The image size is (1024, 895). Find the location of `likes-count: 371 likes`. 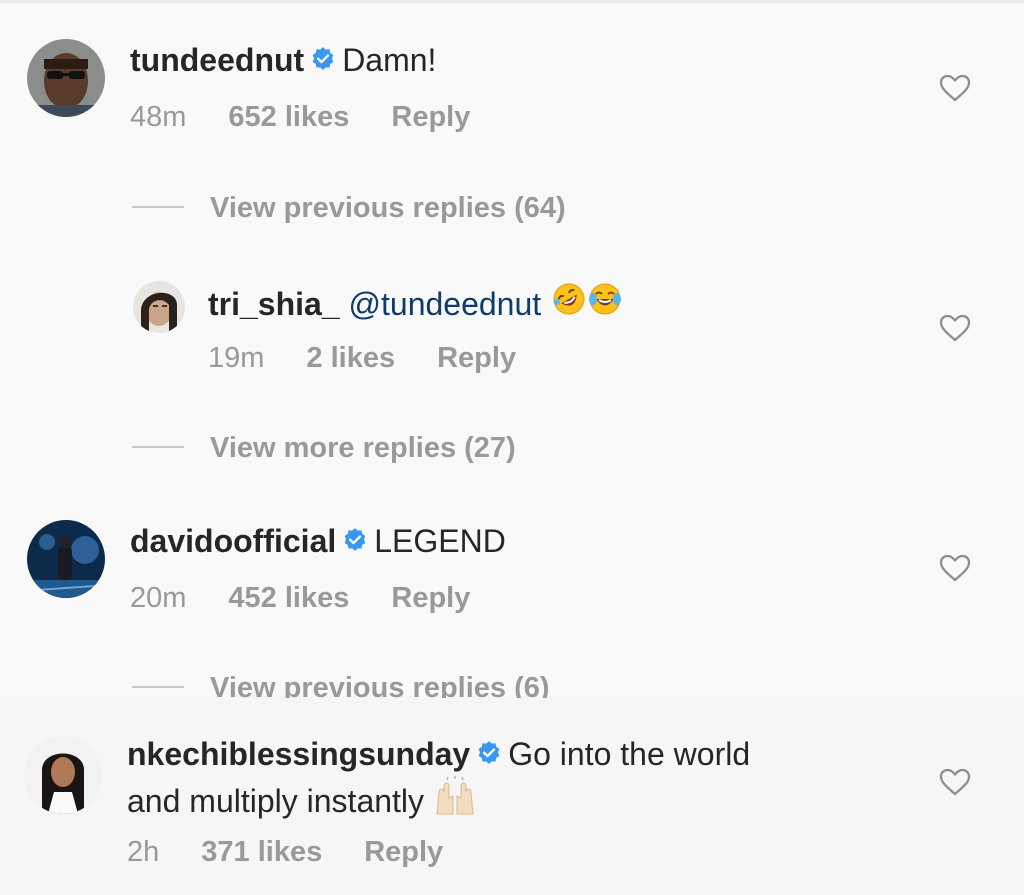

likes-count: 371 likes is located at coordinates (261, 852).